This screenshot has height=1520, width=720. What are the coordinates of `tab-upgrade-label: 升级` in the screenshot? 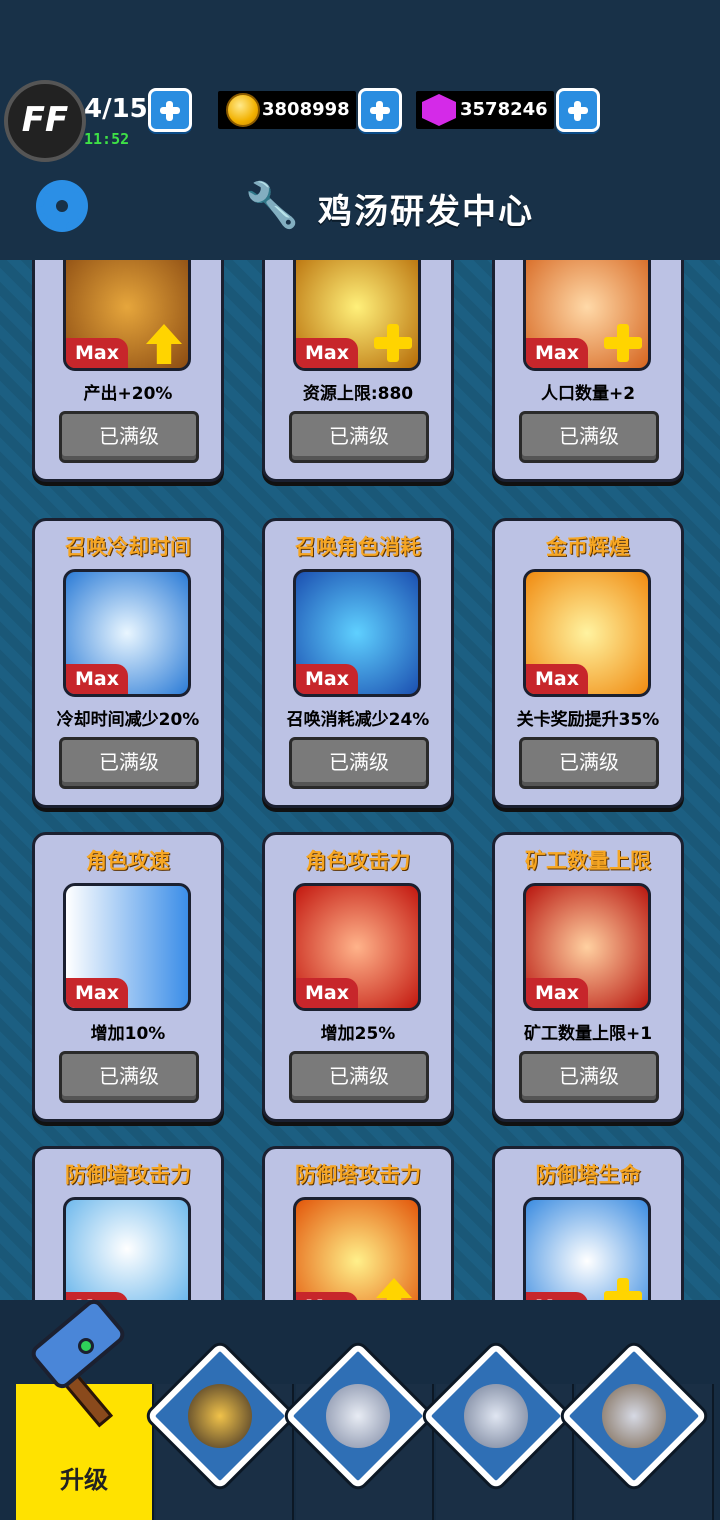 It's located at (84, 1480).